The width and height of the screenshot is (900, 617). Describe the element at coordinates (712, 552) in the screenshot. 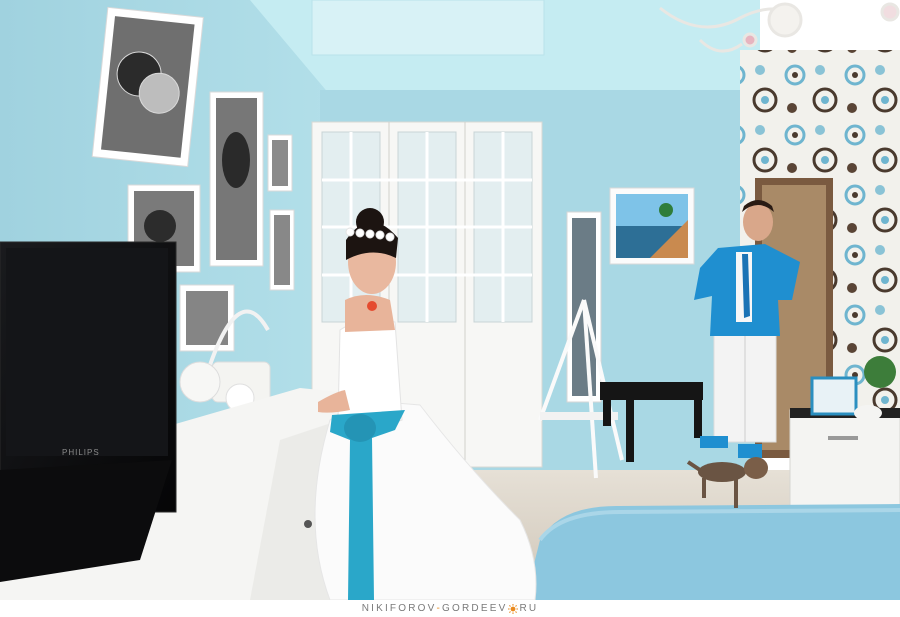

I see `bed-blue-blanket` at that location.